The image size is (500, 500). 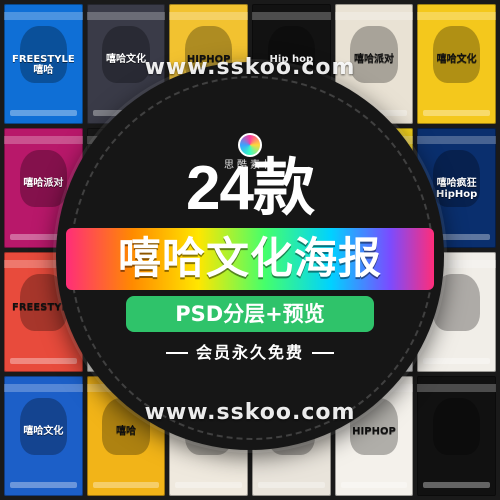 I want to click on watermark-top: www.sskoo.com, so click(x=250, y=67).